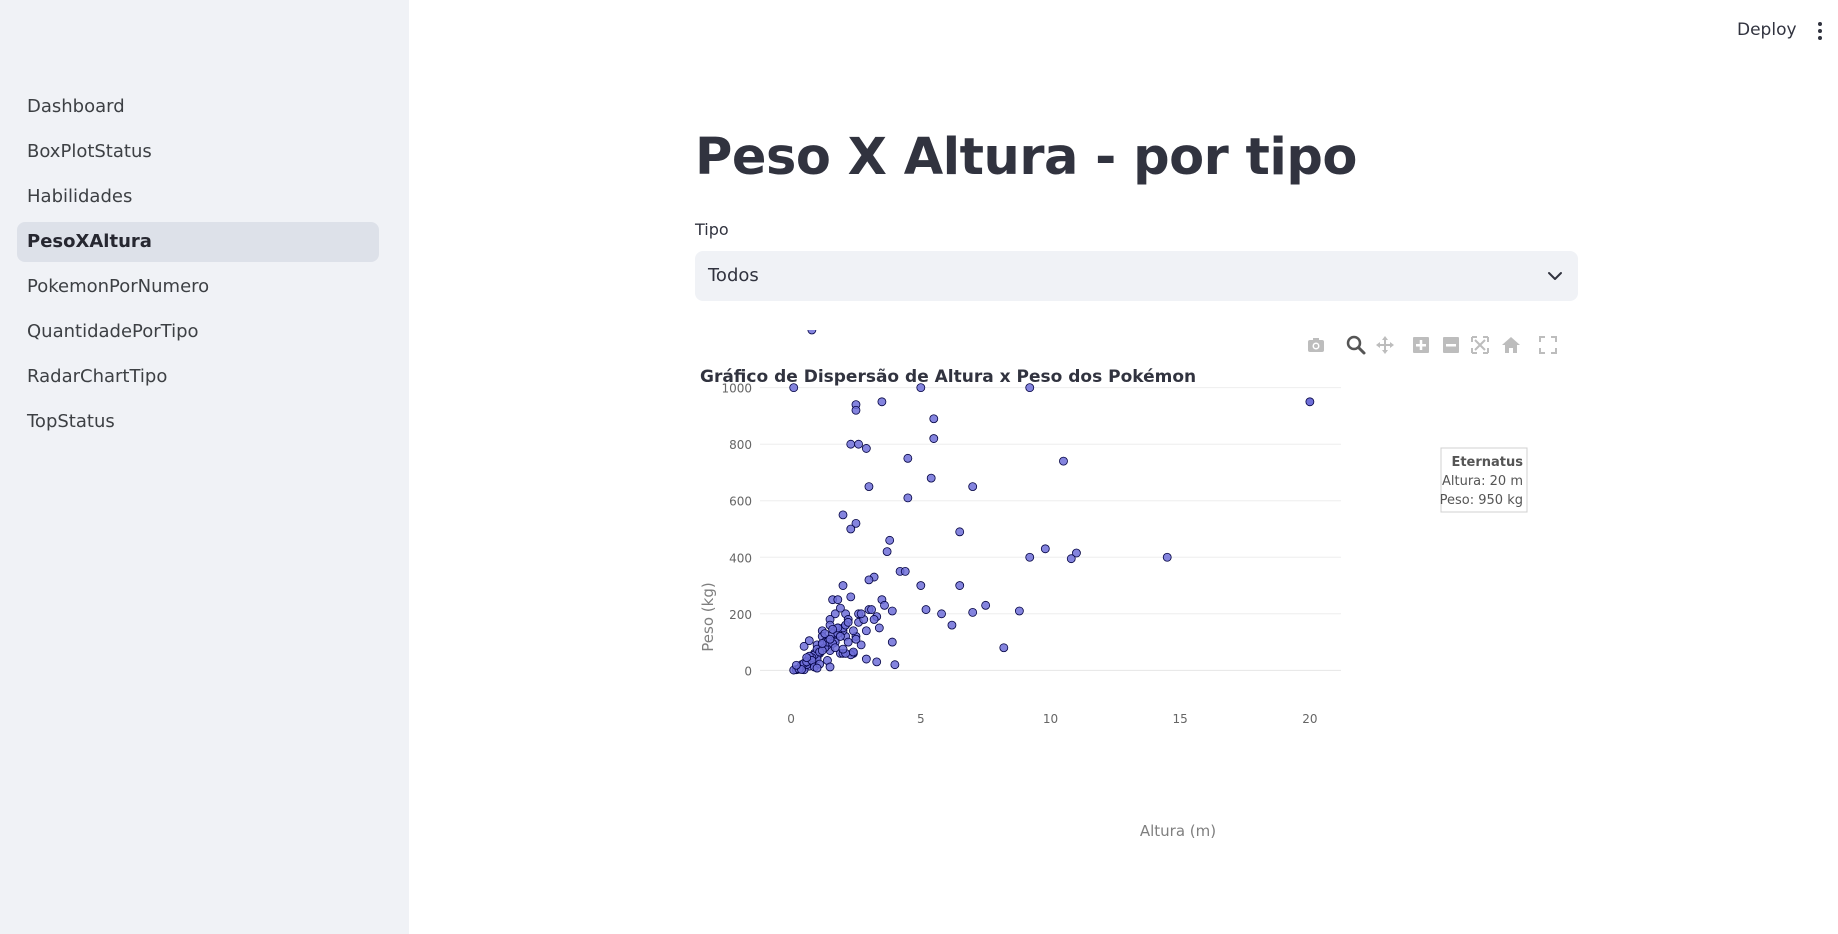  What do you see at coordinates (1026, 157) in the screenshot?
I see `page-title: Peso X Altura - por tipo` at bounding box center [1026, 157].